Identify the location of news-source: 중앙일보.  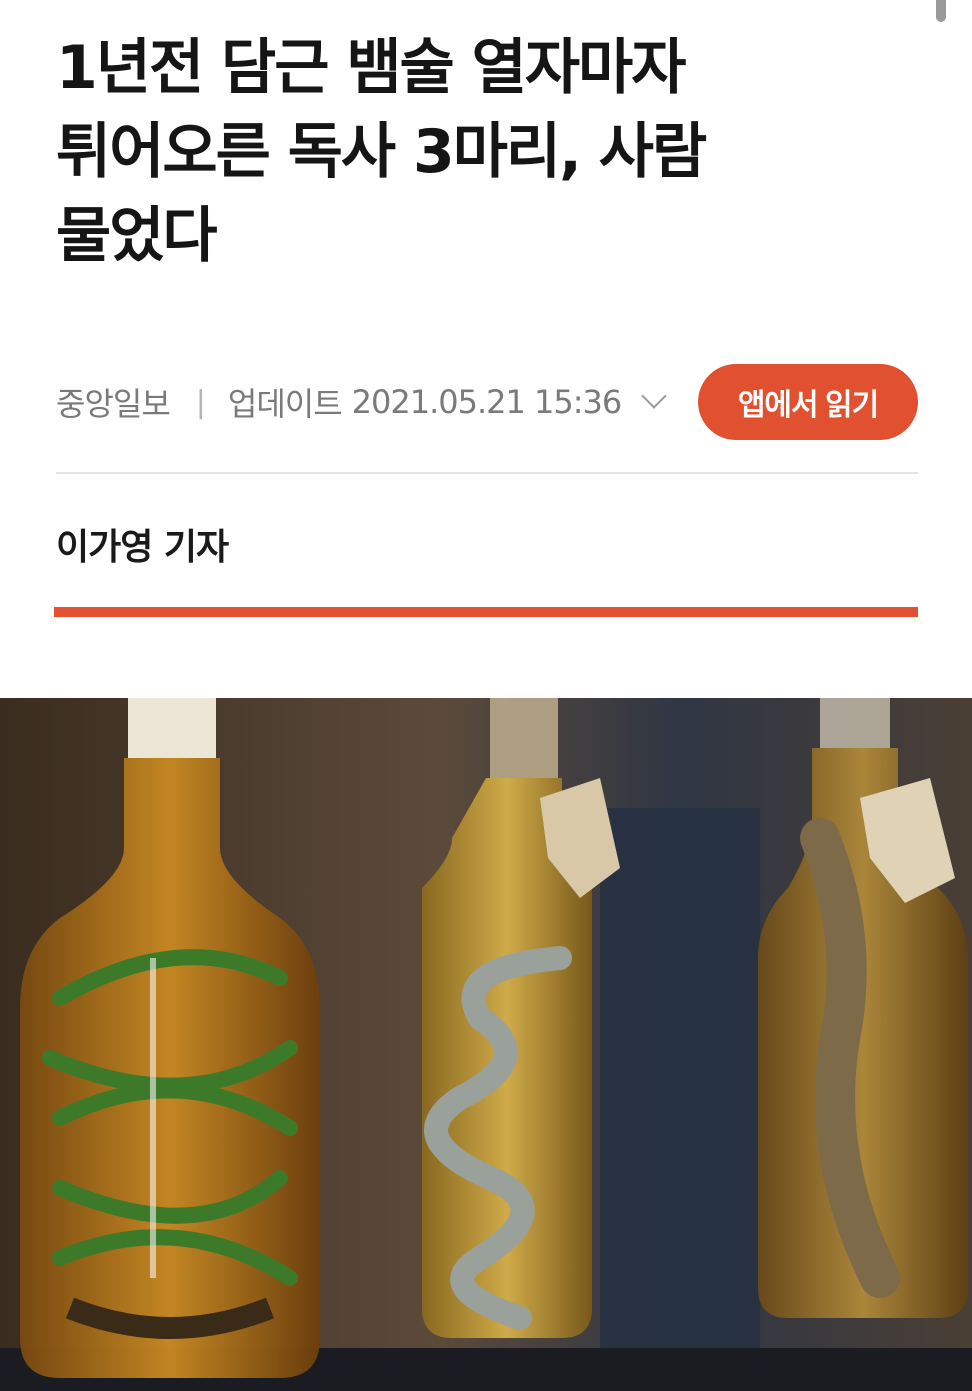
(113, 404).